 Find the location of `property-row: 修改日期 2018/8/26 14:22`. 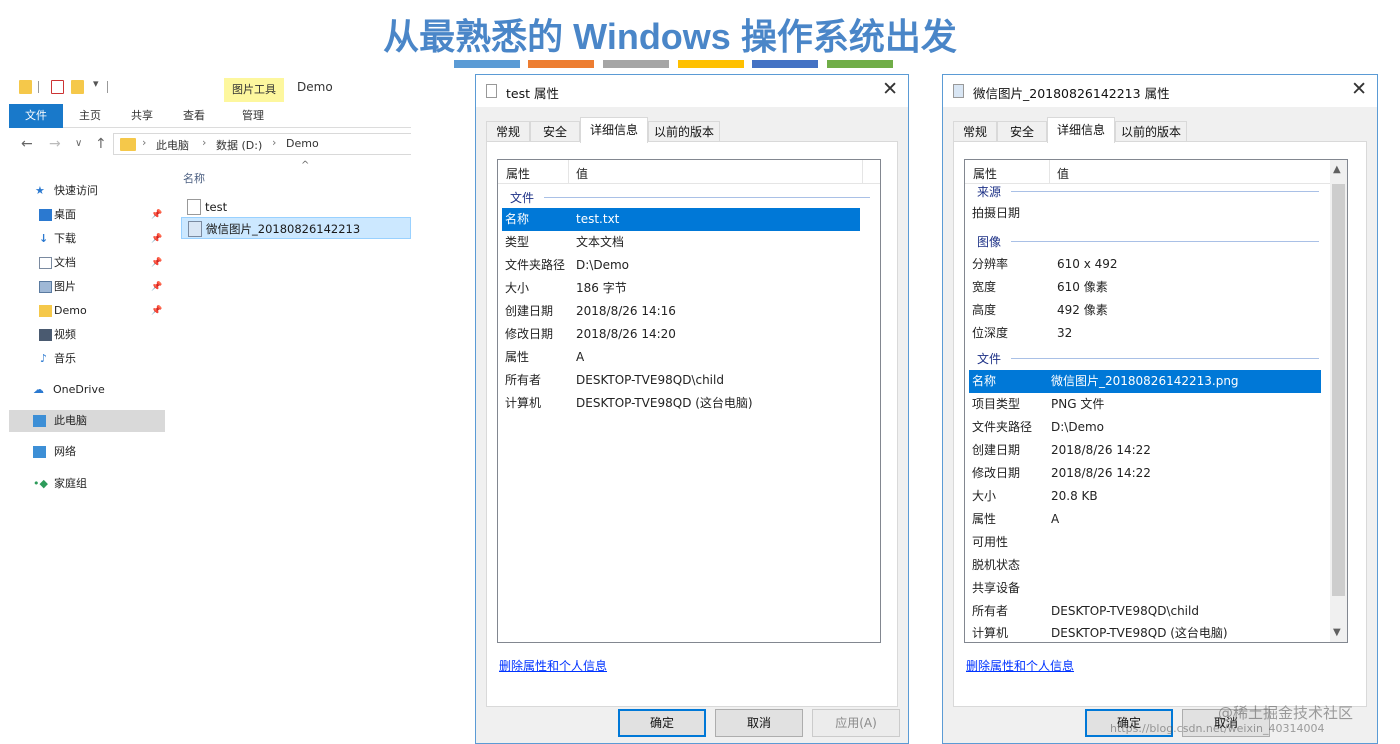

property-row: 修改日期 2018/8/26 14:22 is located at coordinates (1145, 473).